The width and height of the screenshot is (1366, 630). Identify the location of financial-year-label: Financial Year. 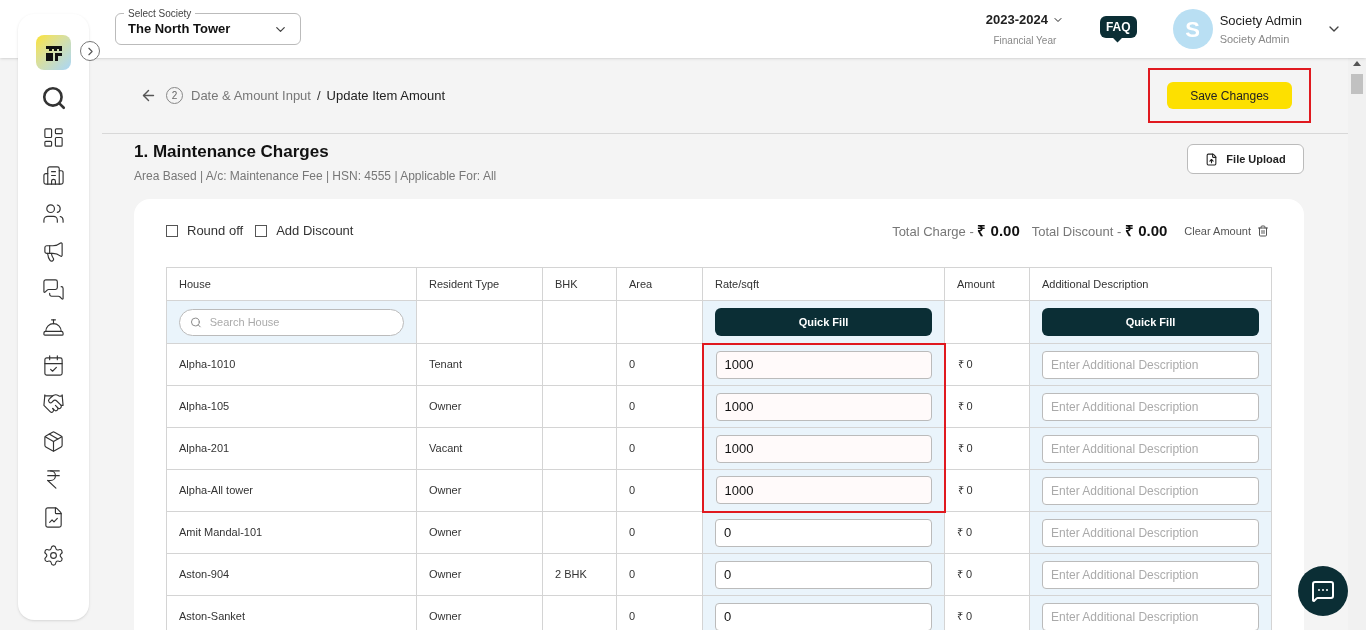
(1025, 41).